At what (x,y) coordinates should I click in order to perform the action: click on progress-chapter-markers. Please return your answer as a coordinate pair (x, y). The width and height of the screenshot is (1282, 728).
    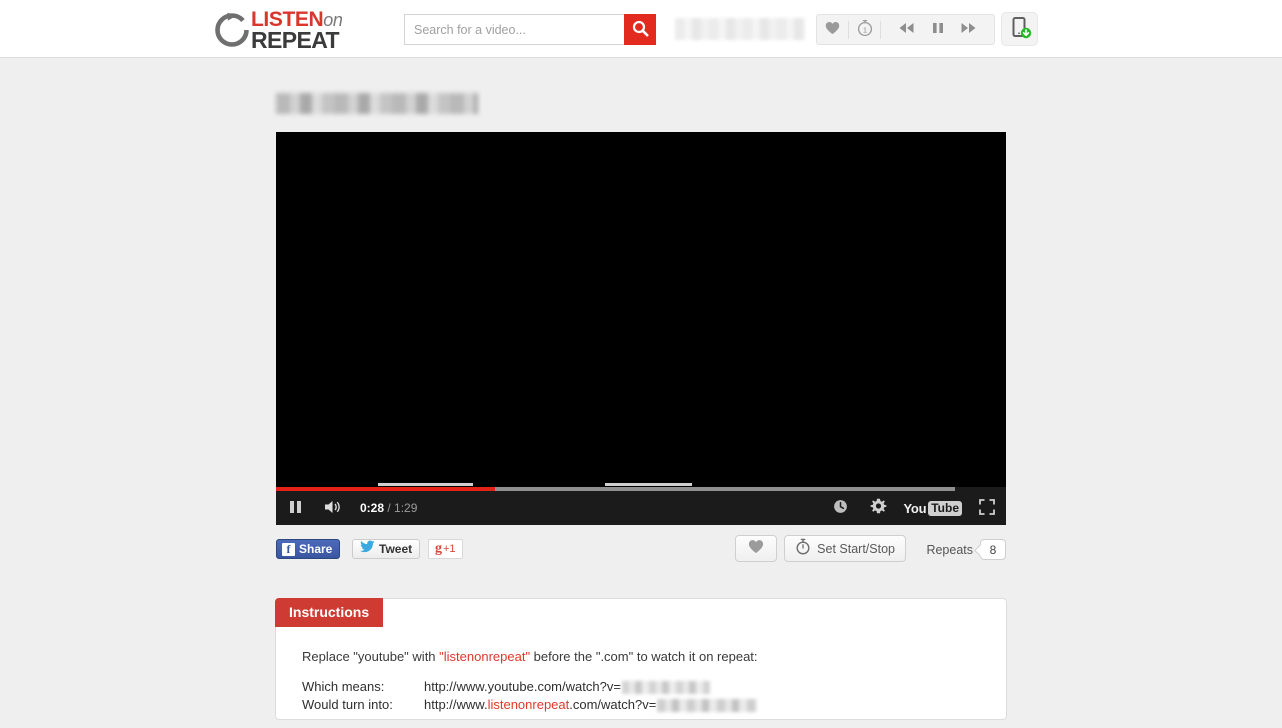
    Looking at the image, I should click on (641, 484).